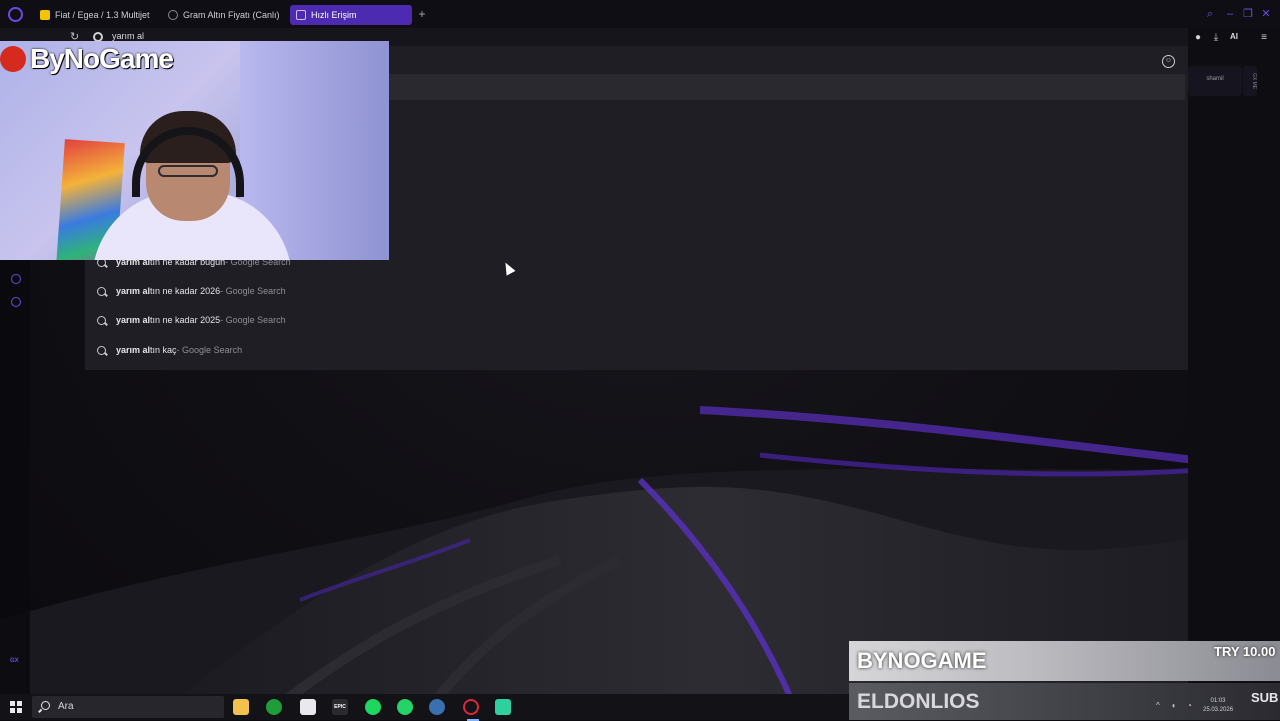 This screenshot has height=721, width=1280. I want to click on donation-amount: TRY 10.00, so click(1245, 651).